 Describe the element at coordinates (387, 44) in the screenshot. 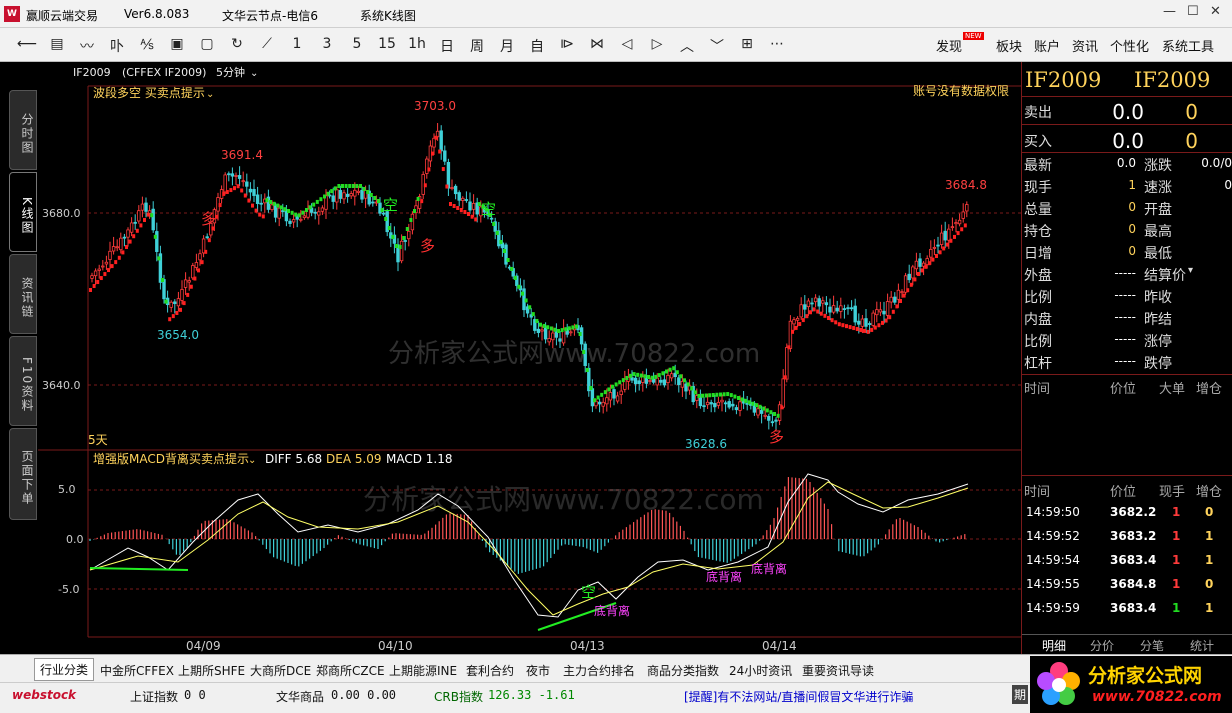

I see `period-15: 15` at that location.